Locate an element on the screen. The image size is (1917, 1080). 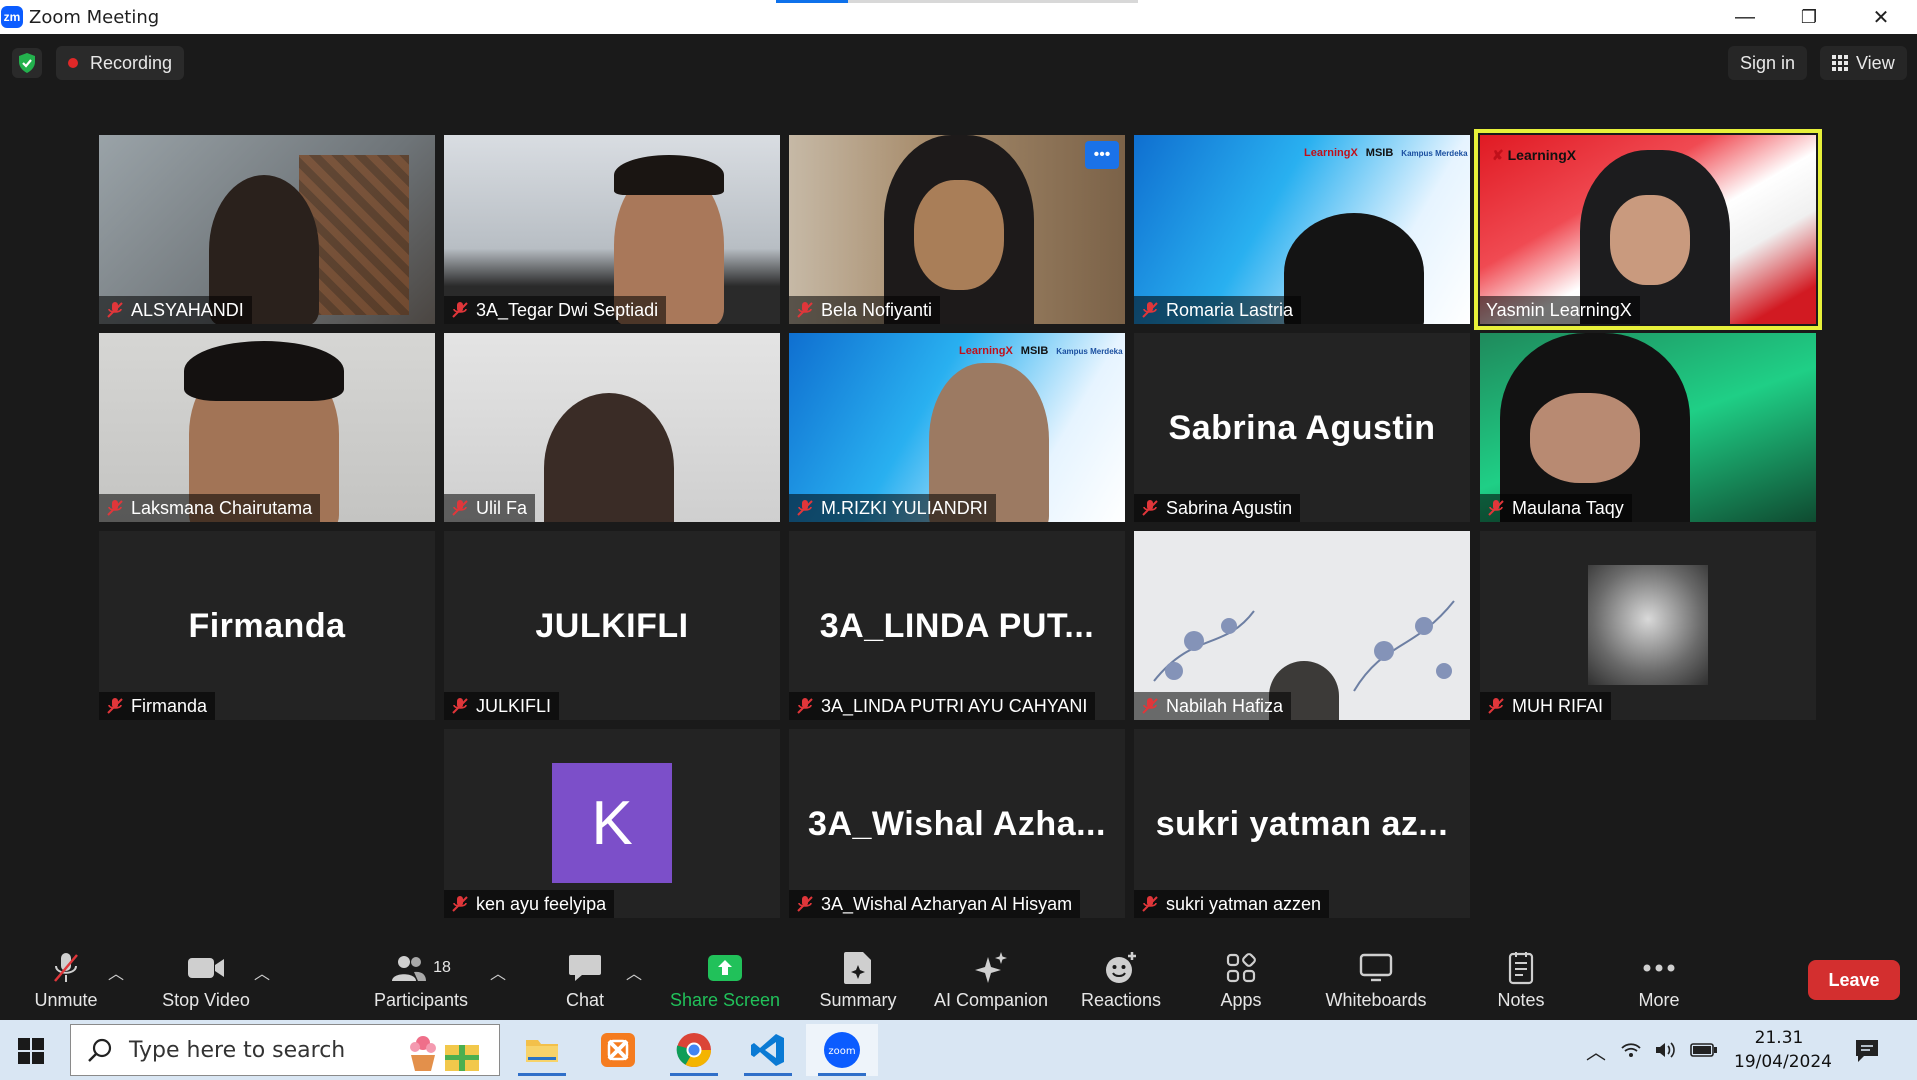
stop-video-label: Stop Video is located at coordinates (206, 999).